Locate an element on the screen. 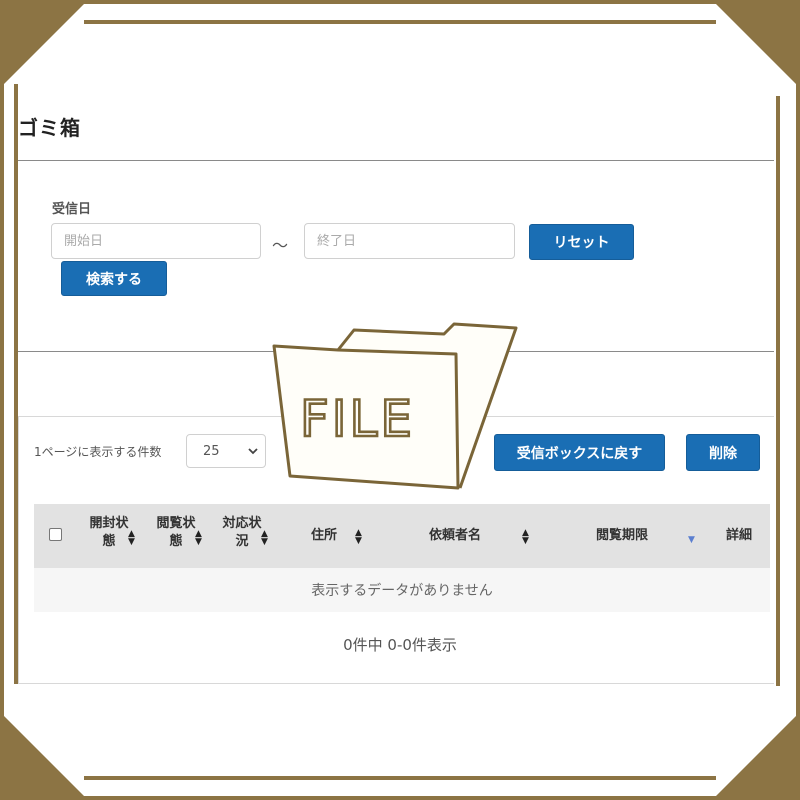 The width and height of the screenshot is (800, 800). end-date-input is located at coordinates (409, 241).